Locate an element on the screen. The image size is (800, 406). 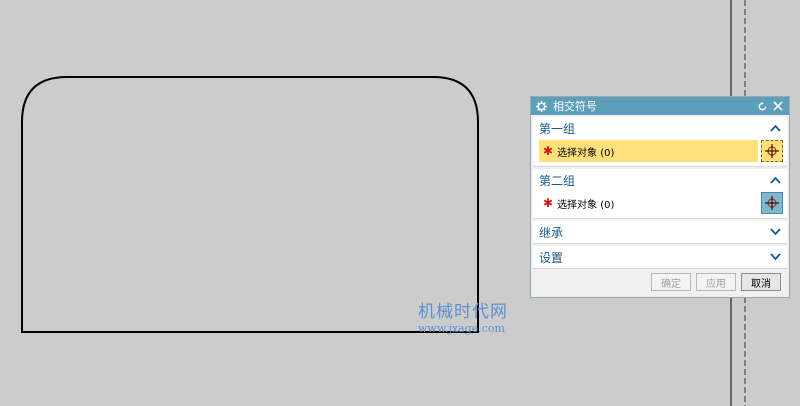
section-header-settings: 设置 is located at coordinates (660, 257).